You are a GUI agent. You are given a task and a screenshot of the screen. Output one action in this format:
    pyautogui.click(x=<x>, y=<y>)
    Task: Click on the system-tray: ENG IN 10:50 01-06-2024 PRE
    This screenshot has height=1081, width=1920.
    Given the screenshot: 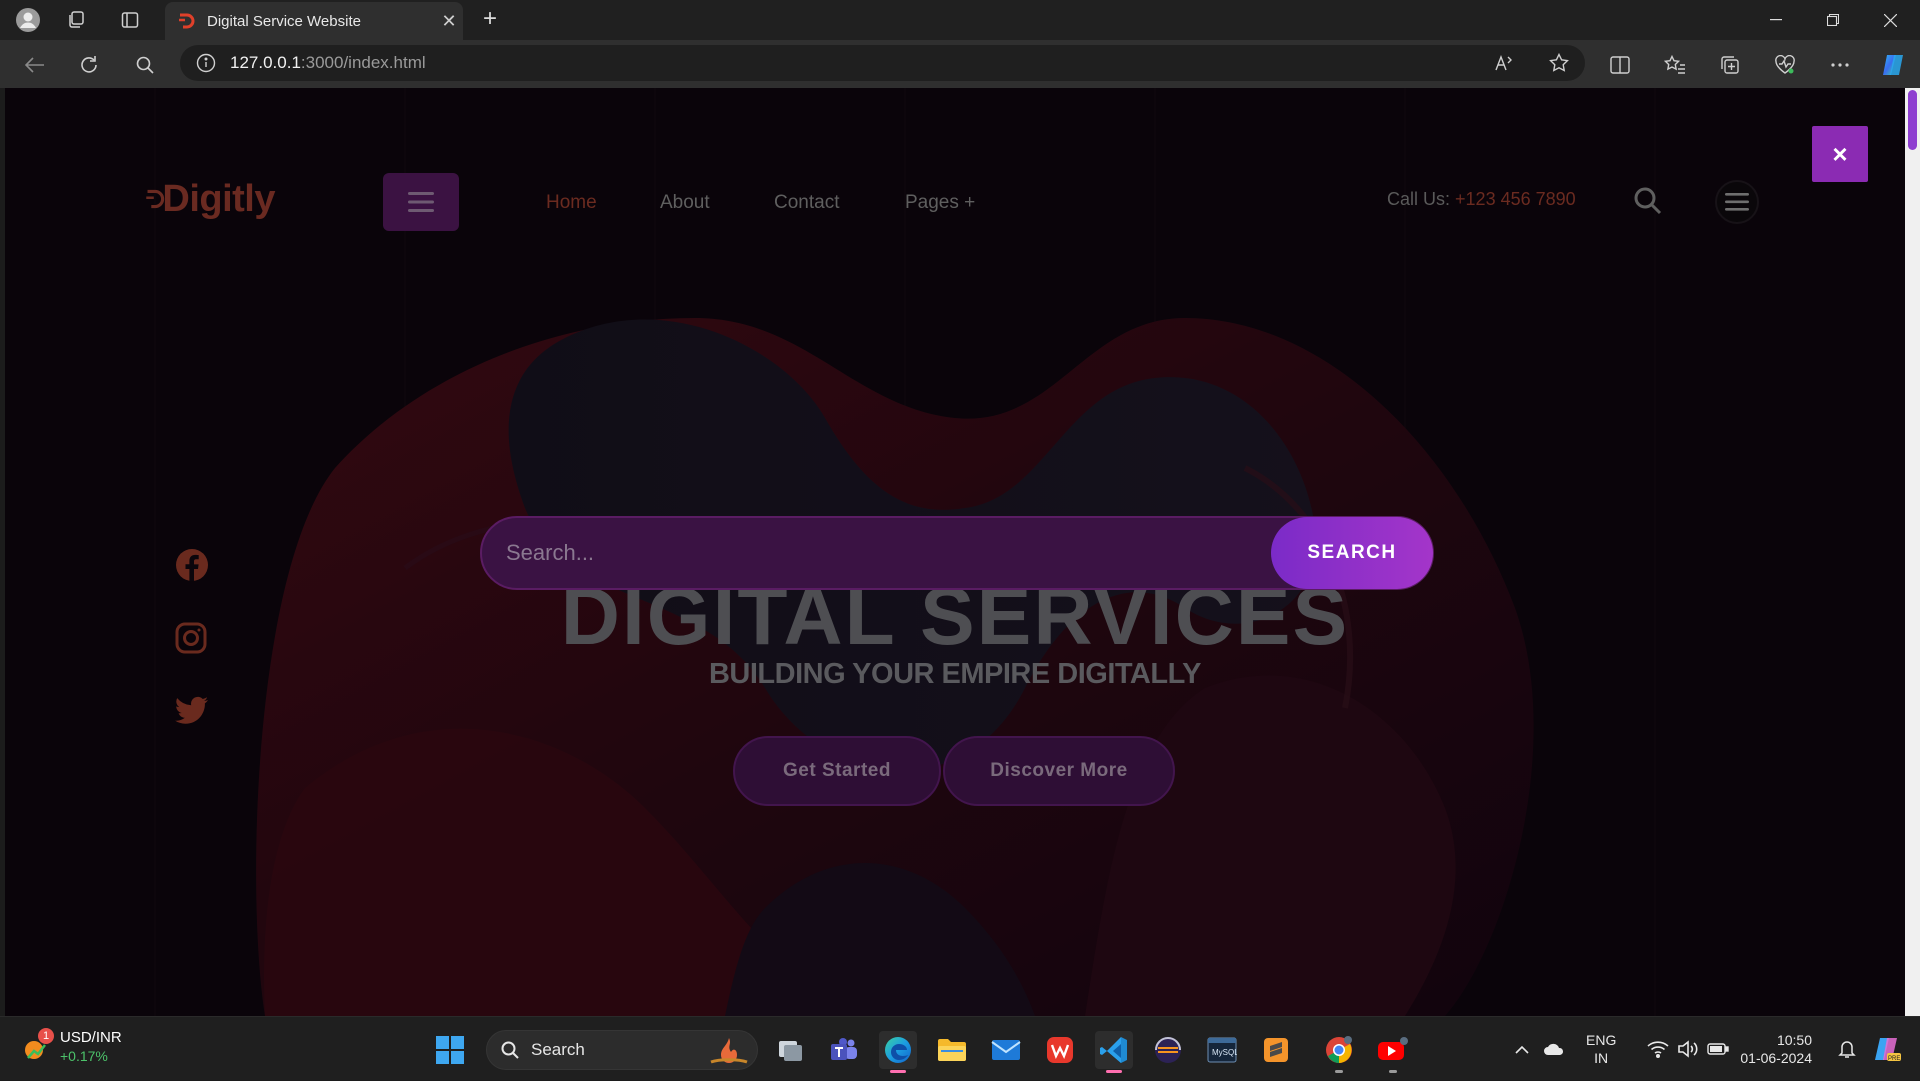 What is the action you would take?
    pyautogui.click(x=1710, y=1049)
    